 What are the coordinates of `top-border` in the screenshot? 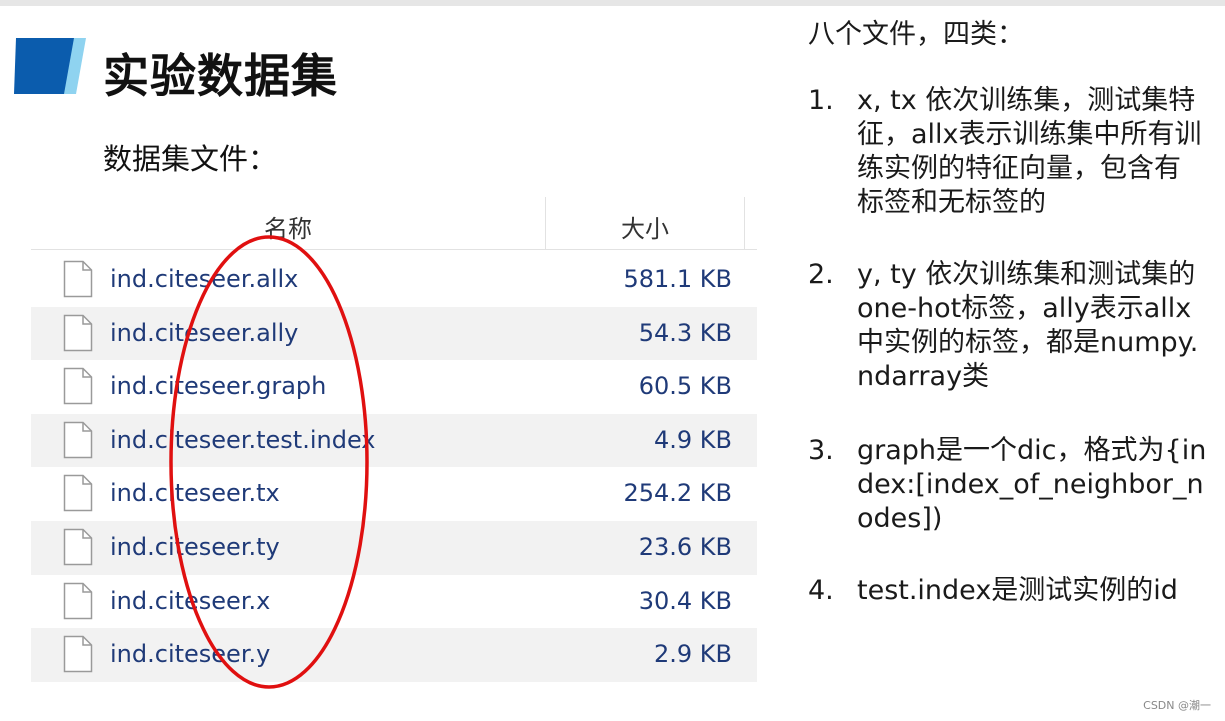 It's located at (612, 3).